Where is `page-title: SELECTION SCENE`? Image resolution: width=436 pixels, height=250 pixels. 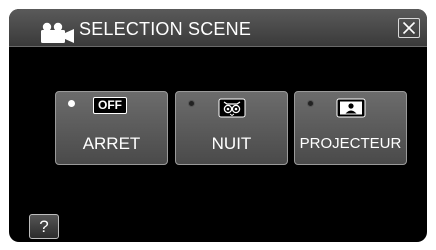 page-title: SELECTION SCENE is located at coordinates (165, 29).